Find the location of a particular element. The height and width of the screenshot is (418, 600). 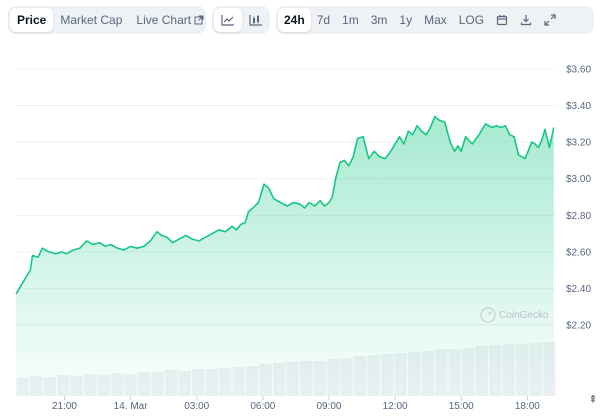

tab-market-cap: Market Cap is located at coordinates (91, 20).